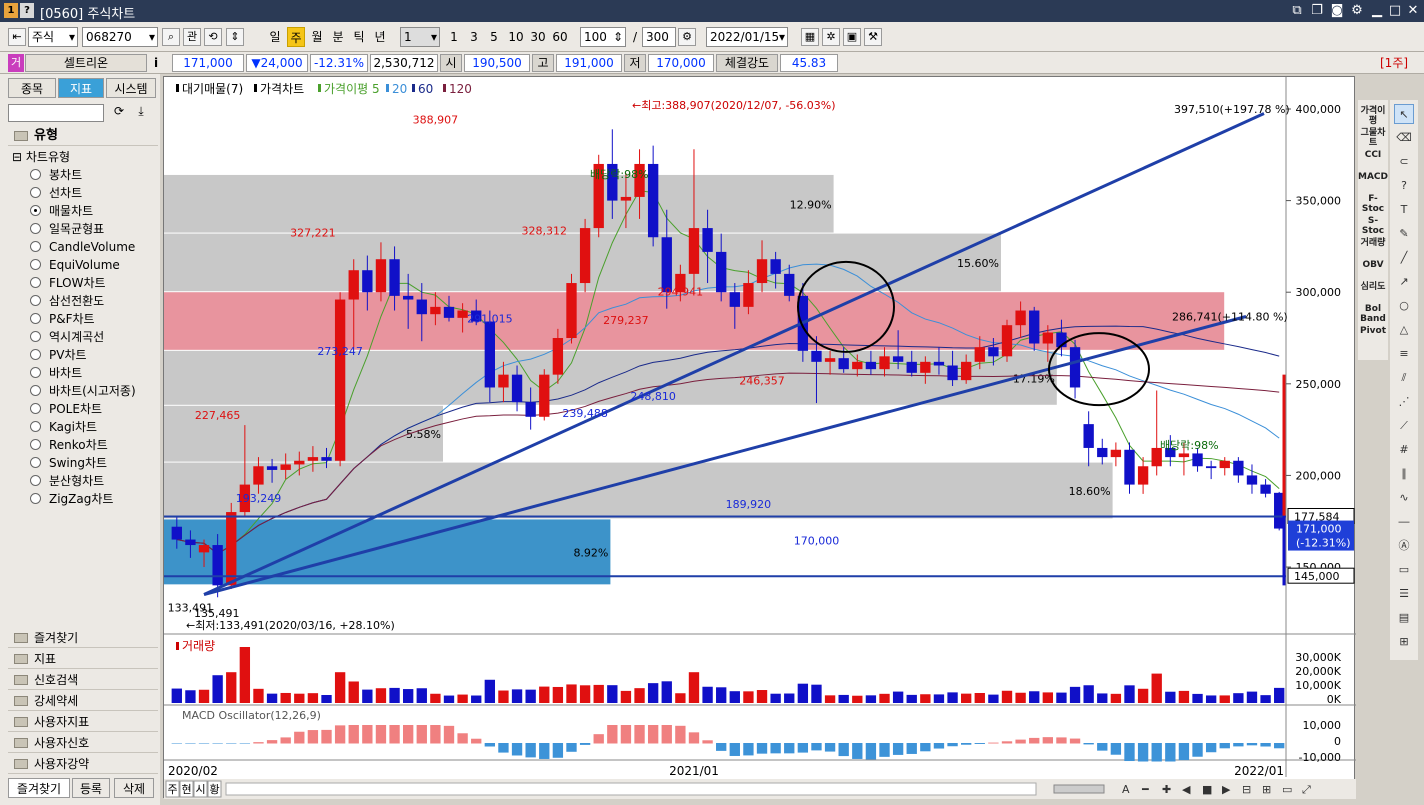  Describe the element at coordinates (1317, 11) in the screenshot. I see `copy-icon: ❐` at that location.